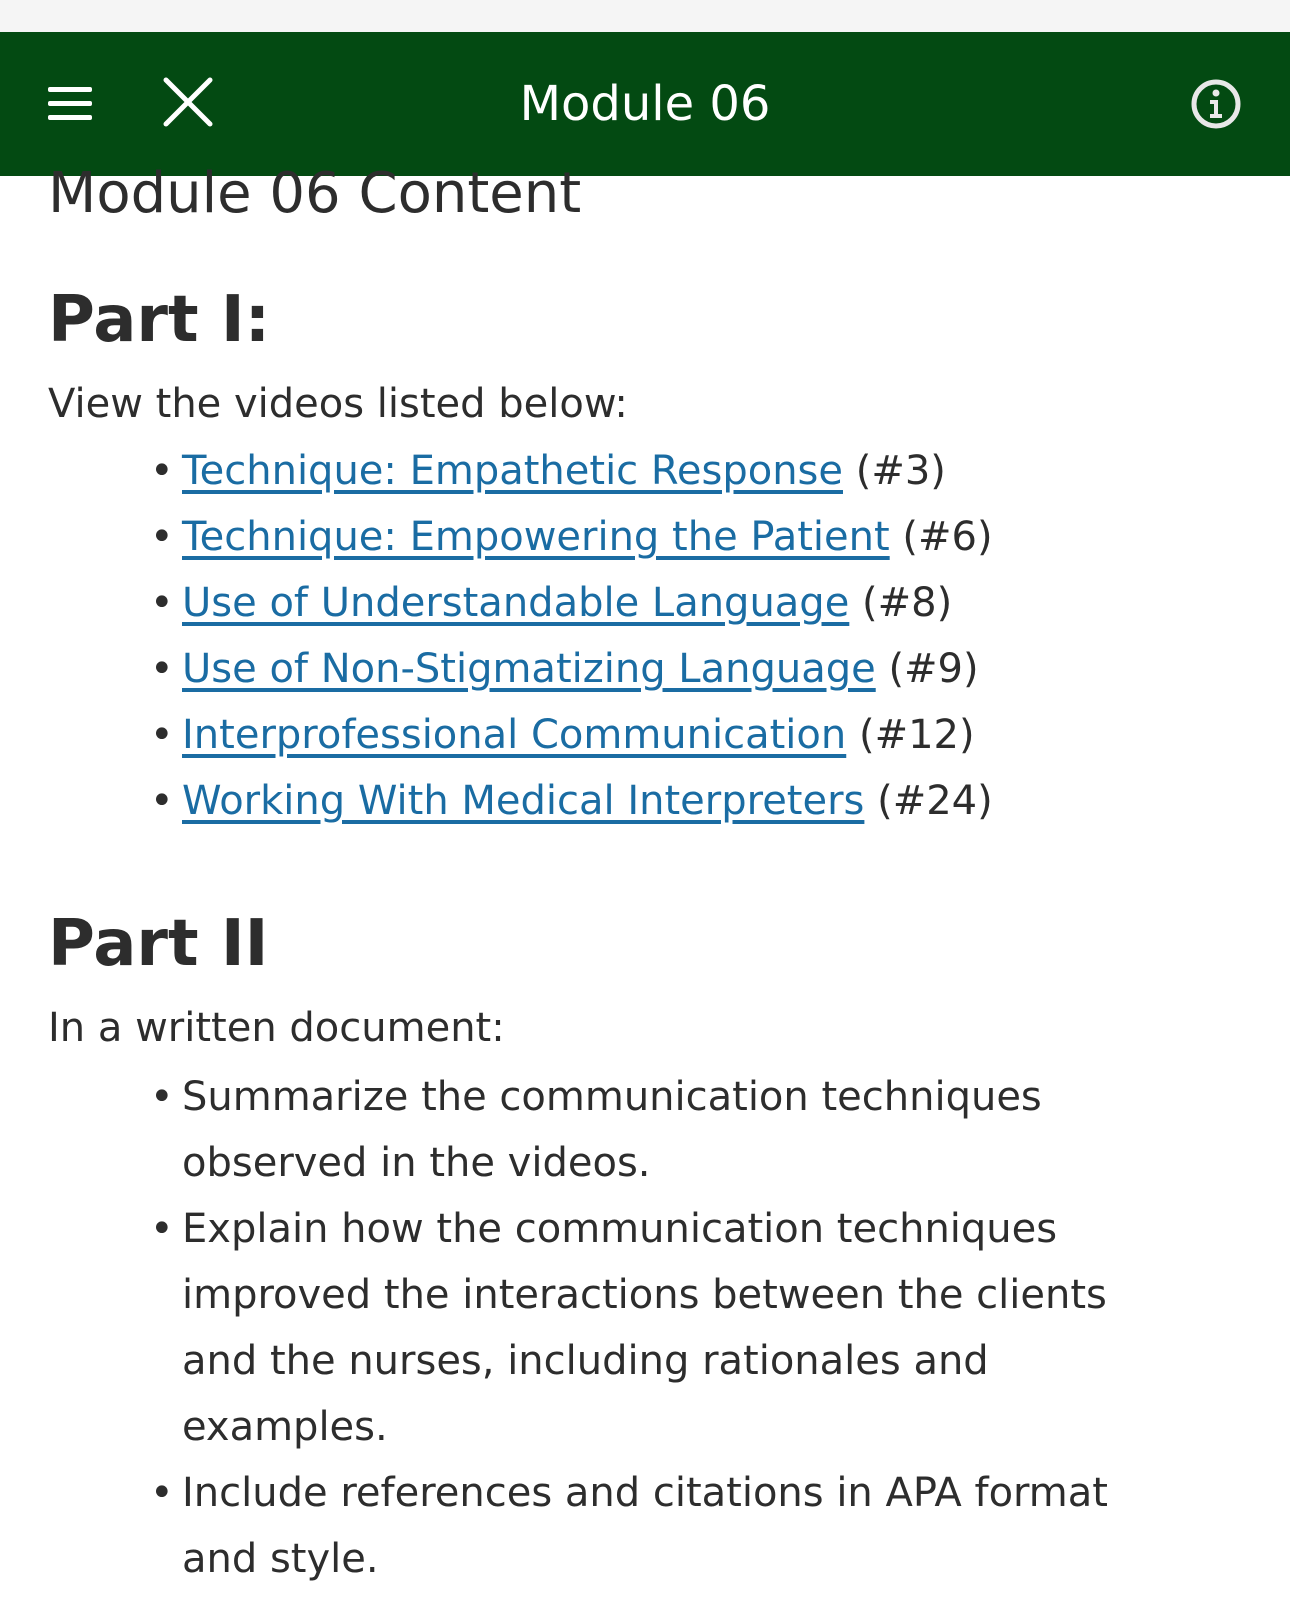  Describe the element at coordinates (645, 104) in the screenshot. I see `top-bar: Module 06` at that location.